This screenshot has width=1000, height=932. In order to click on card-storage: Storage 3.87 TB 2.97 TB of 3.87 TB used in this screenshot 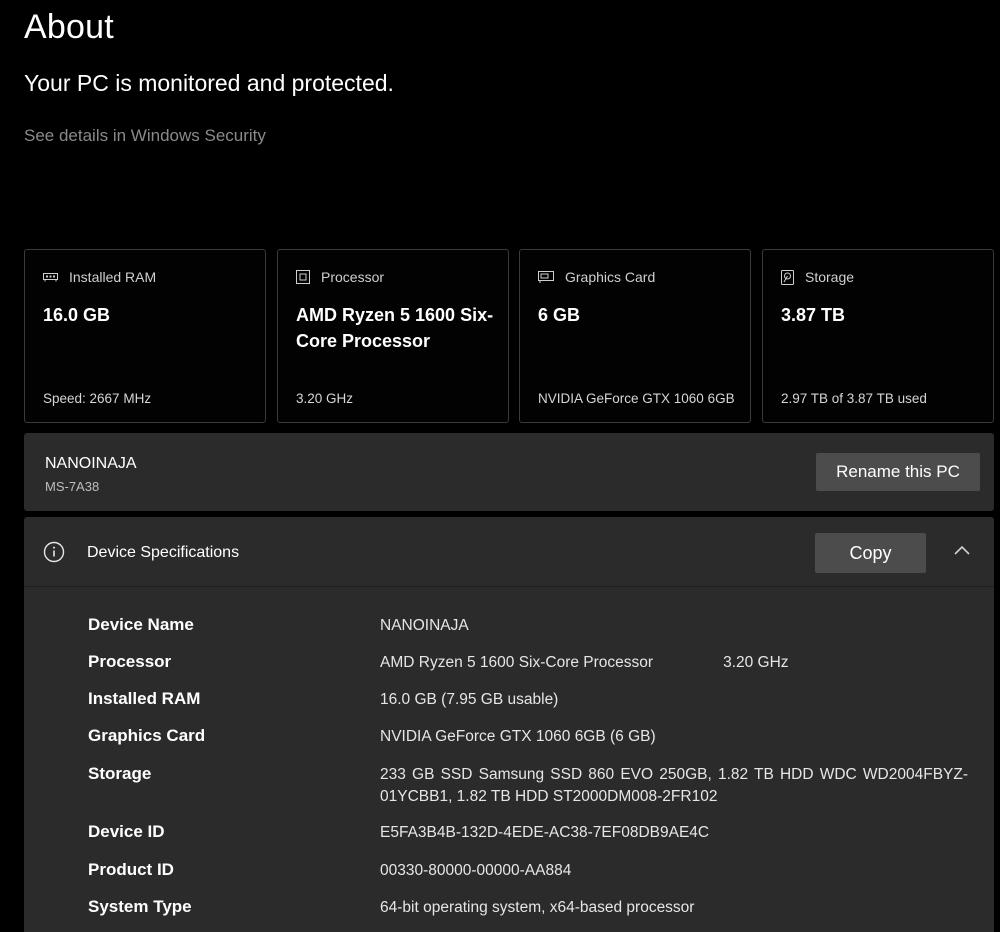, I will do `click(878, 336)`.